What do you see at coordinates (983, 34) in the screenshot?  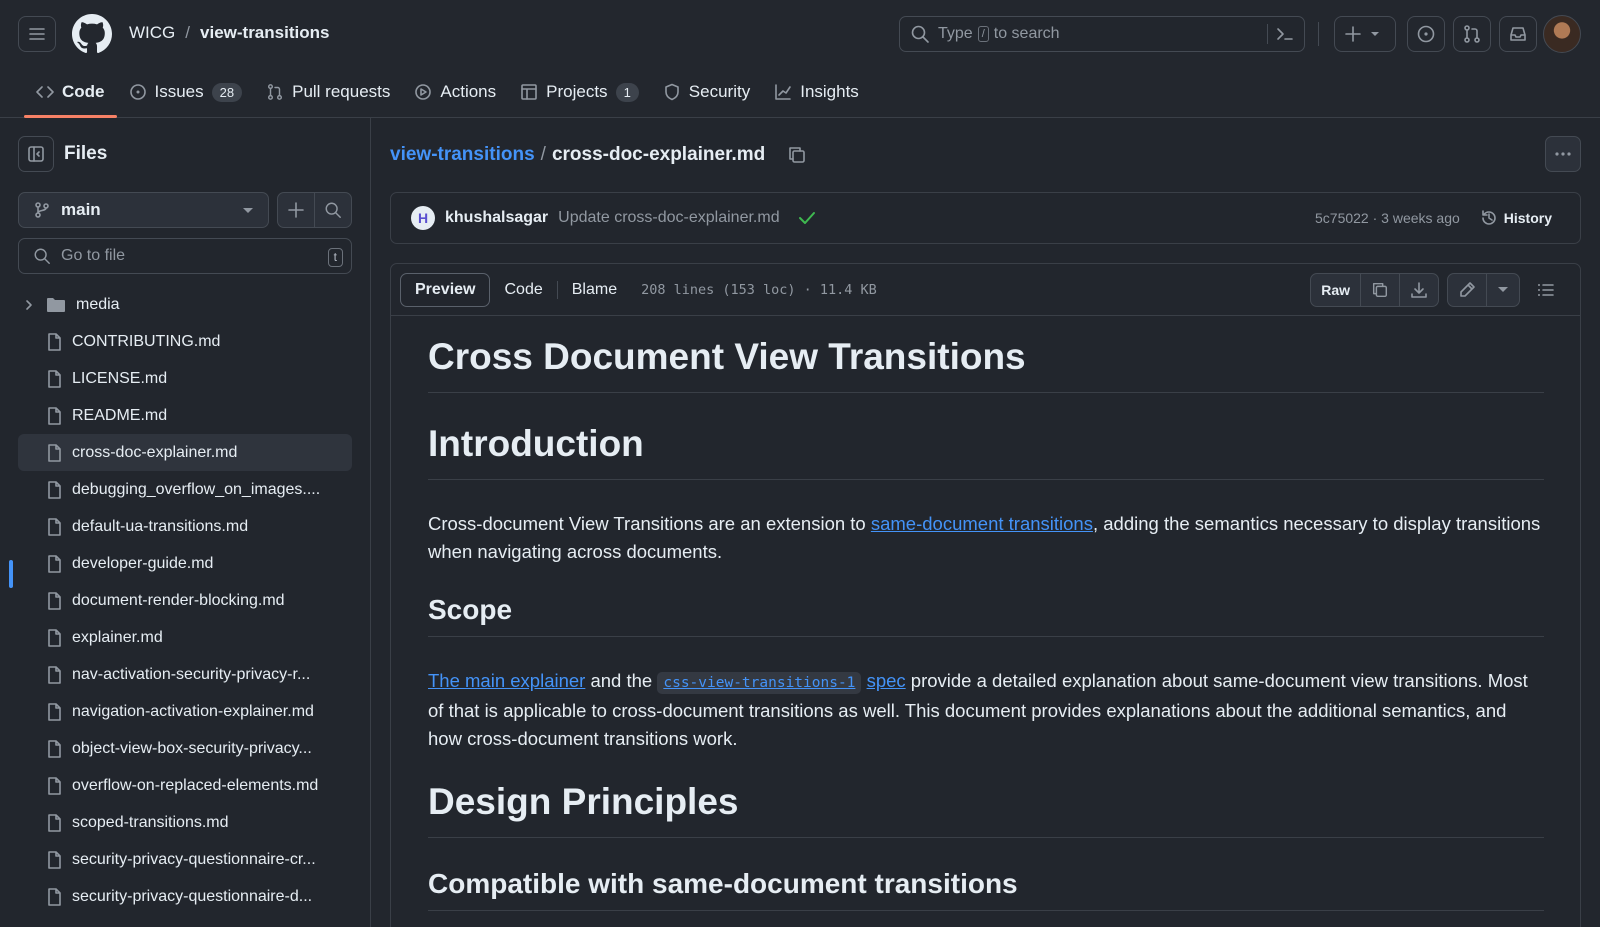 I see `search-shortcut-key: /` at bounding box center [983, 34].